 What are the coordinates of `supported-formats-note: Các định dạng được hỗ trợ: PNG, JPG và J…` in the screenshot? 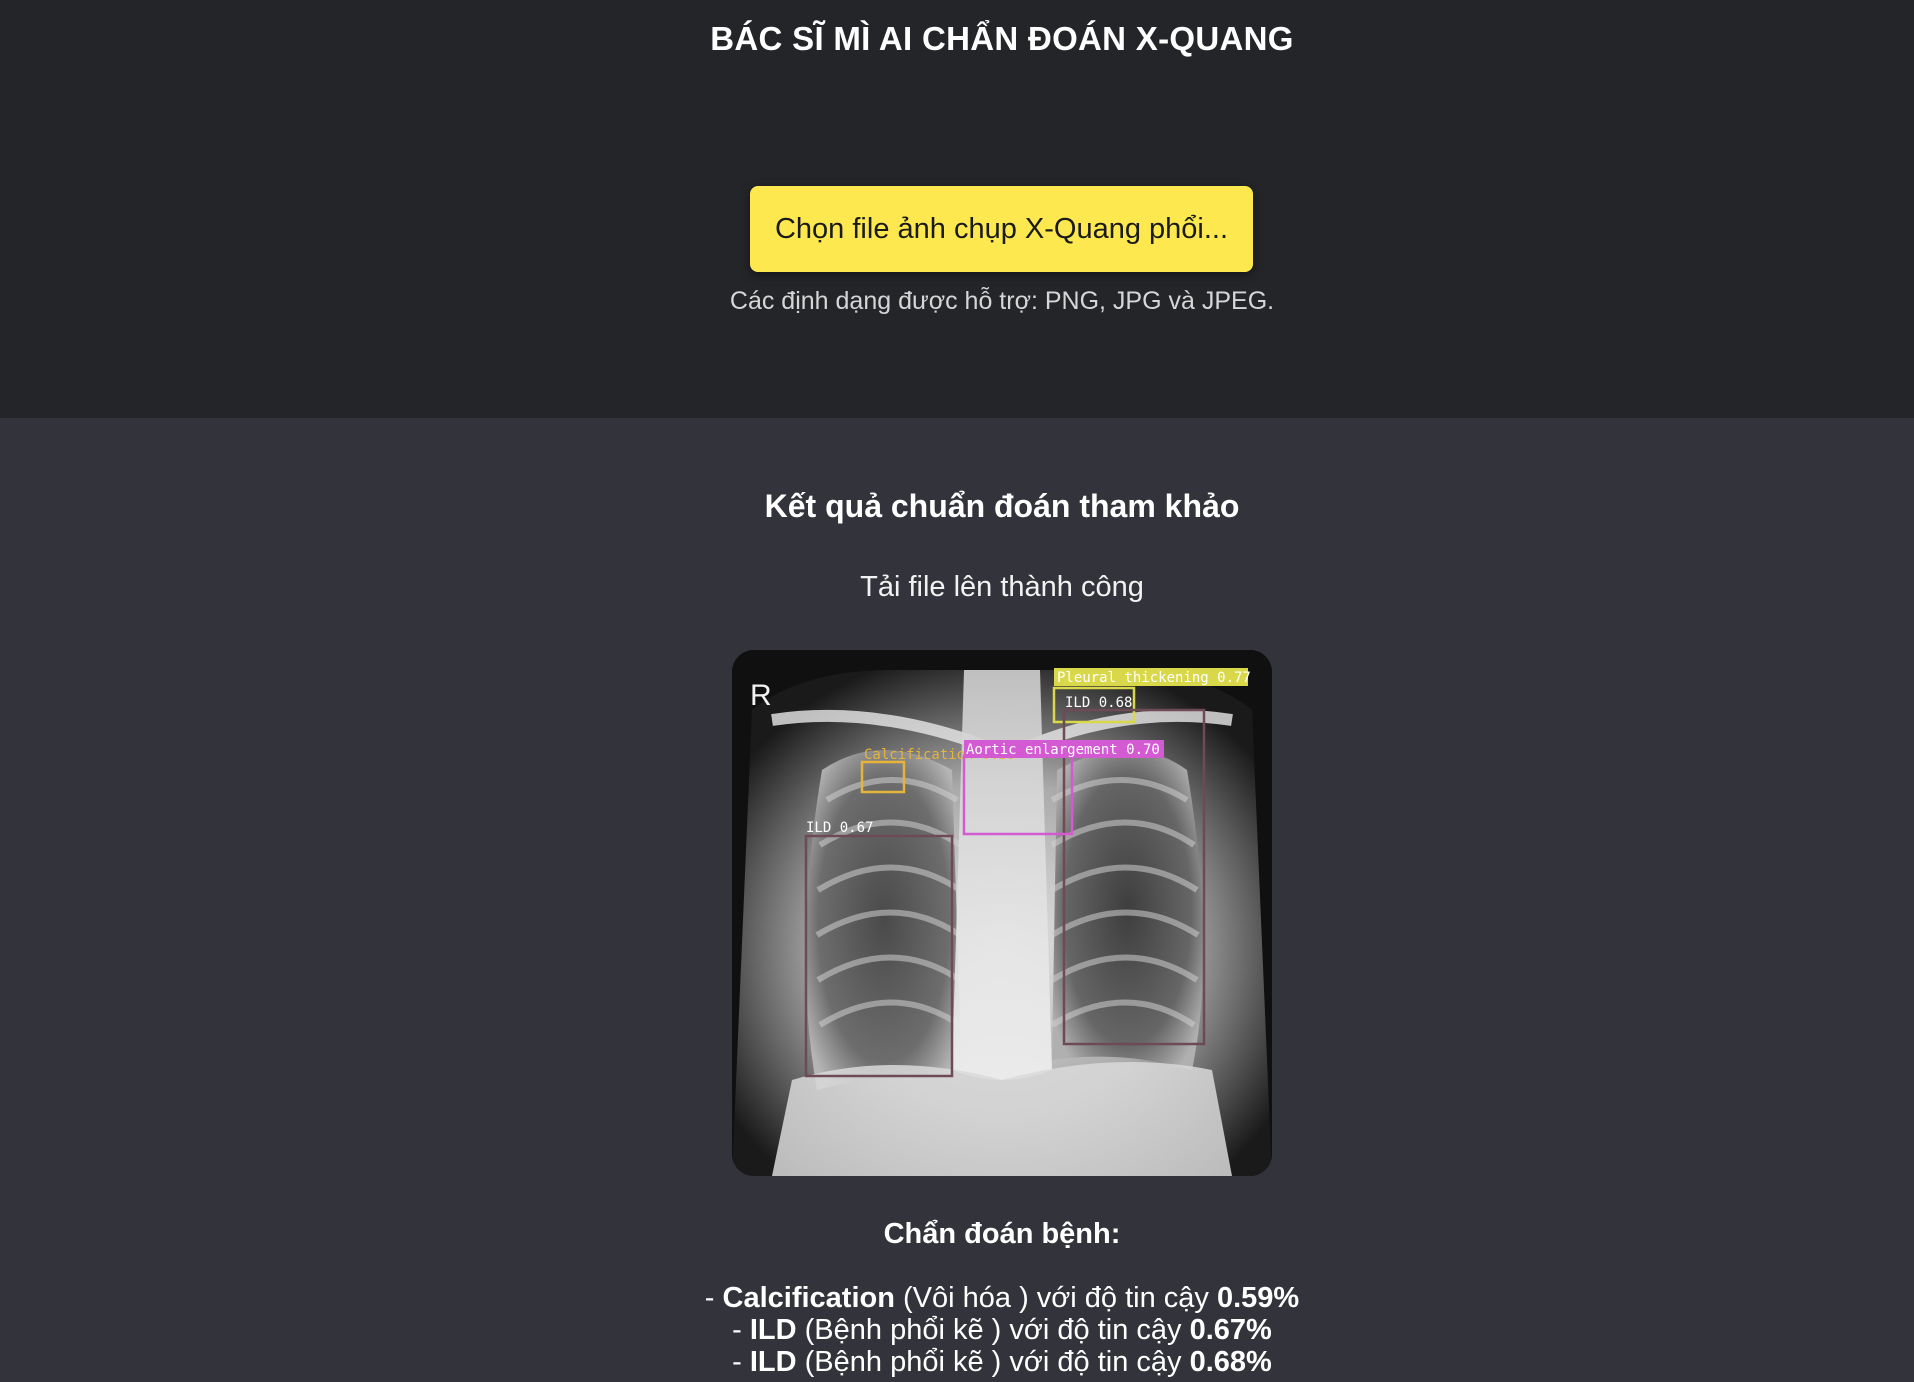 It's located at (1002, 301).